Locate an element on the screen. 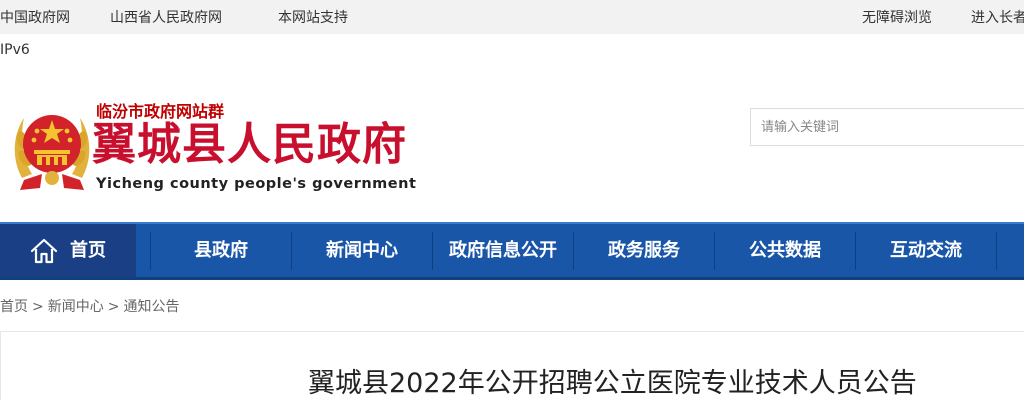  breadcrumb: 首页 > 新闻中心 > 通知公告 is located at coordinates (89, 306).